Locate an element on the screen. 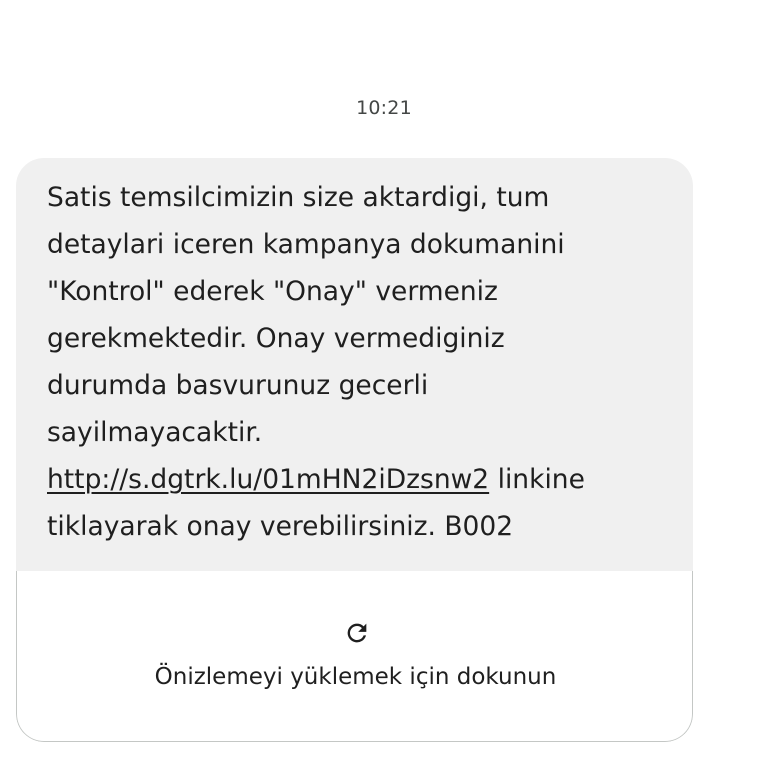 This screenshot has width=768, height=768. message-line: detaylari iceren kampanya dokumanini is located at coordinates (306, 244).